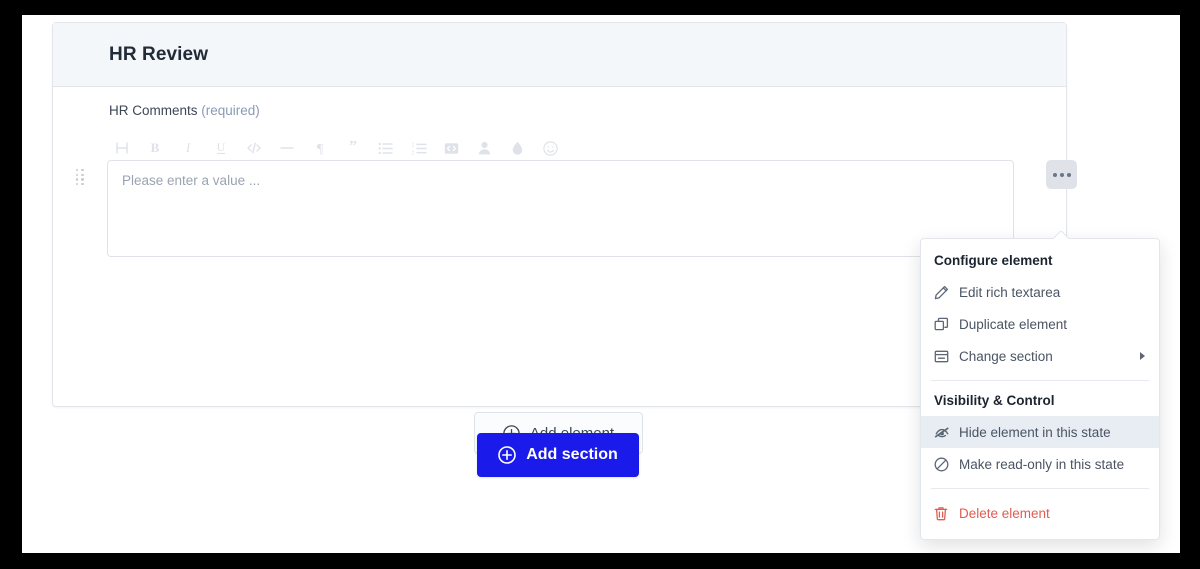  What do you see at coordinates (412, 145) in the screenshot?
I see `svg-text: 1` at bounding box center [412, 145].